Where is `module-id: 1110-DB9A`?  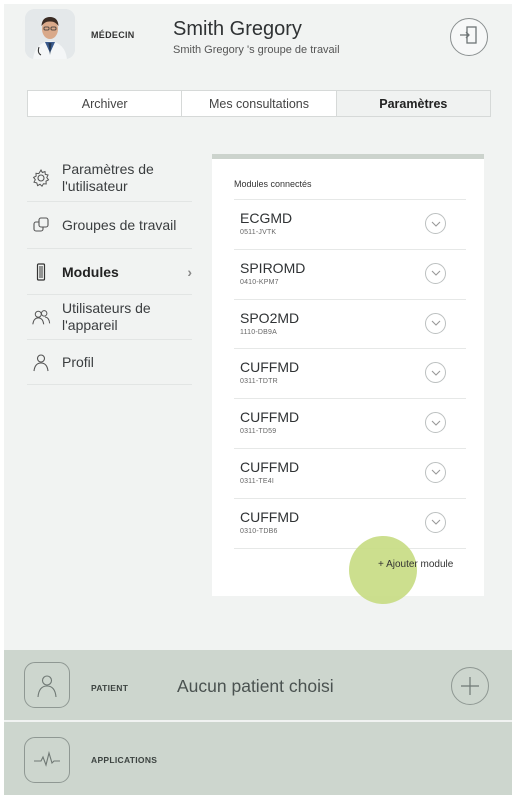
module-id: 1110-DB9A is located at coordinates (258, 332).